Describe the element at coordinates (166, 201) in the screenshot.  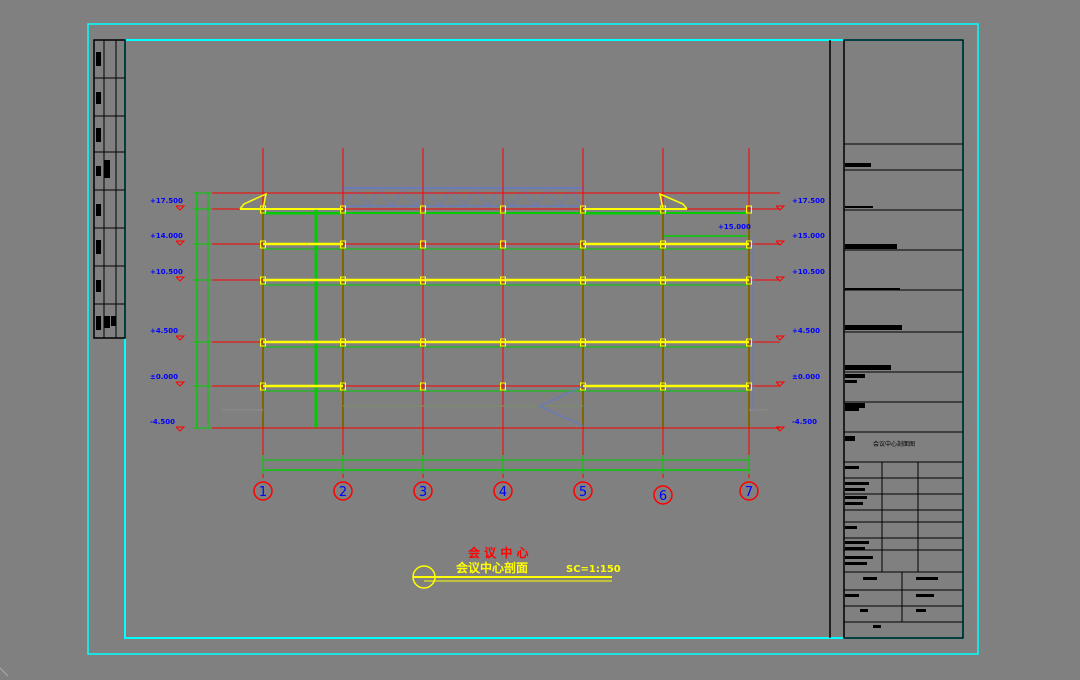
I see `elevation-label-left: +17.500` at that location.